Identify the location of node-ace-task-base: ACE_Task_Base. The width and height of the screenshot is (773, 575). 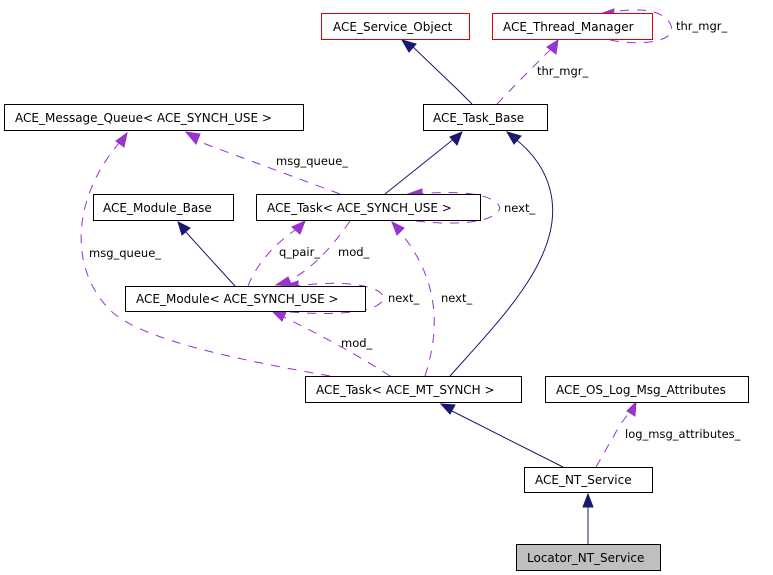
(485, 117).